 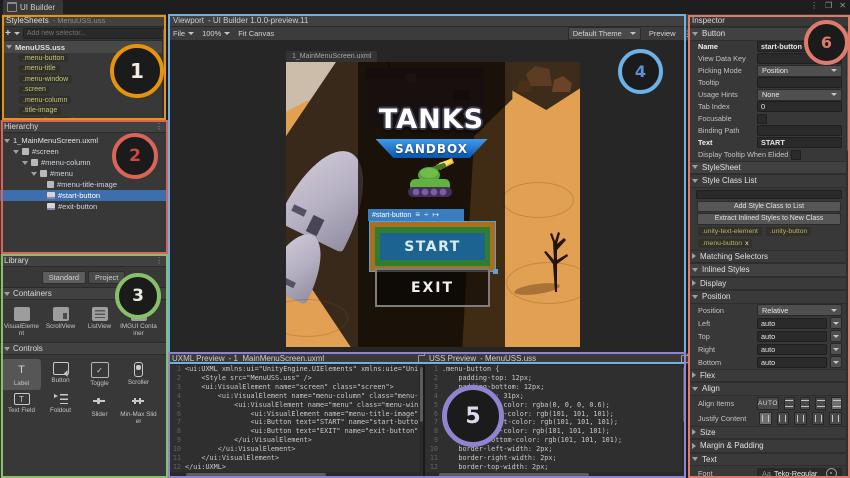 What do you see at coordinates (99, 409) in the screenshot?
I see `library-item-slider: Slider` at bounding box center [99, 409].